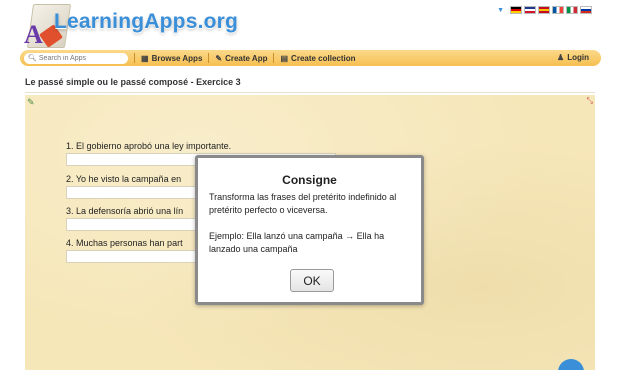 This screenshot has width=620, height=370. What do you see at coordinates (558, 10) in the screenshot?
I see `flag-fr-icon` at bounding box center [558, 10].